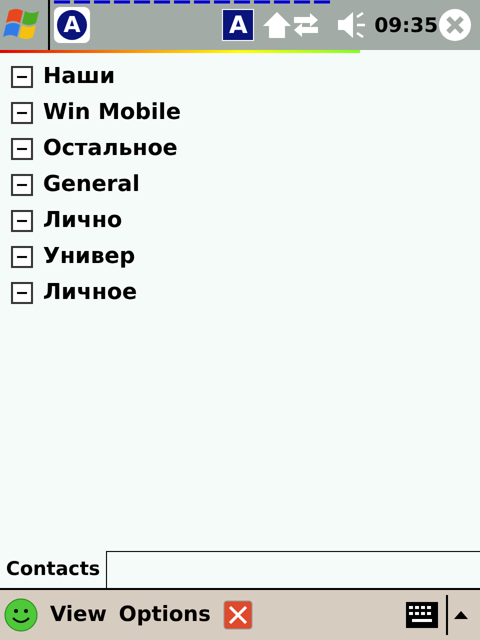  I want to click on app-badge: A, so click(72, 25).